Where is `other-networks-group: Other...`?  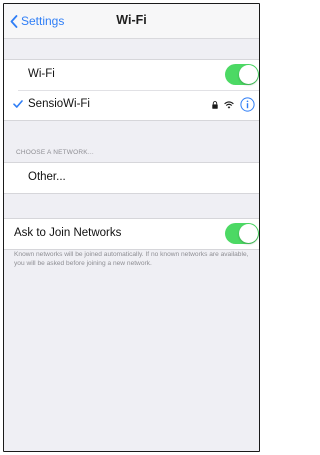
other-networks-group: Other... is located at coordinates (131, 178).